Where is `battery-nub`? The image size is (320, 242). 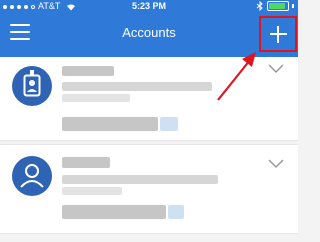
battery-nub is located at coordinates (293, 6).